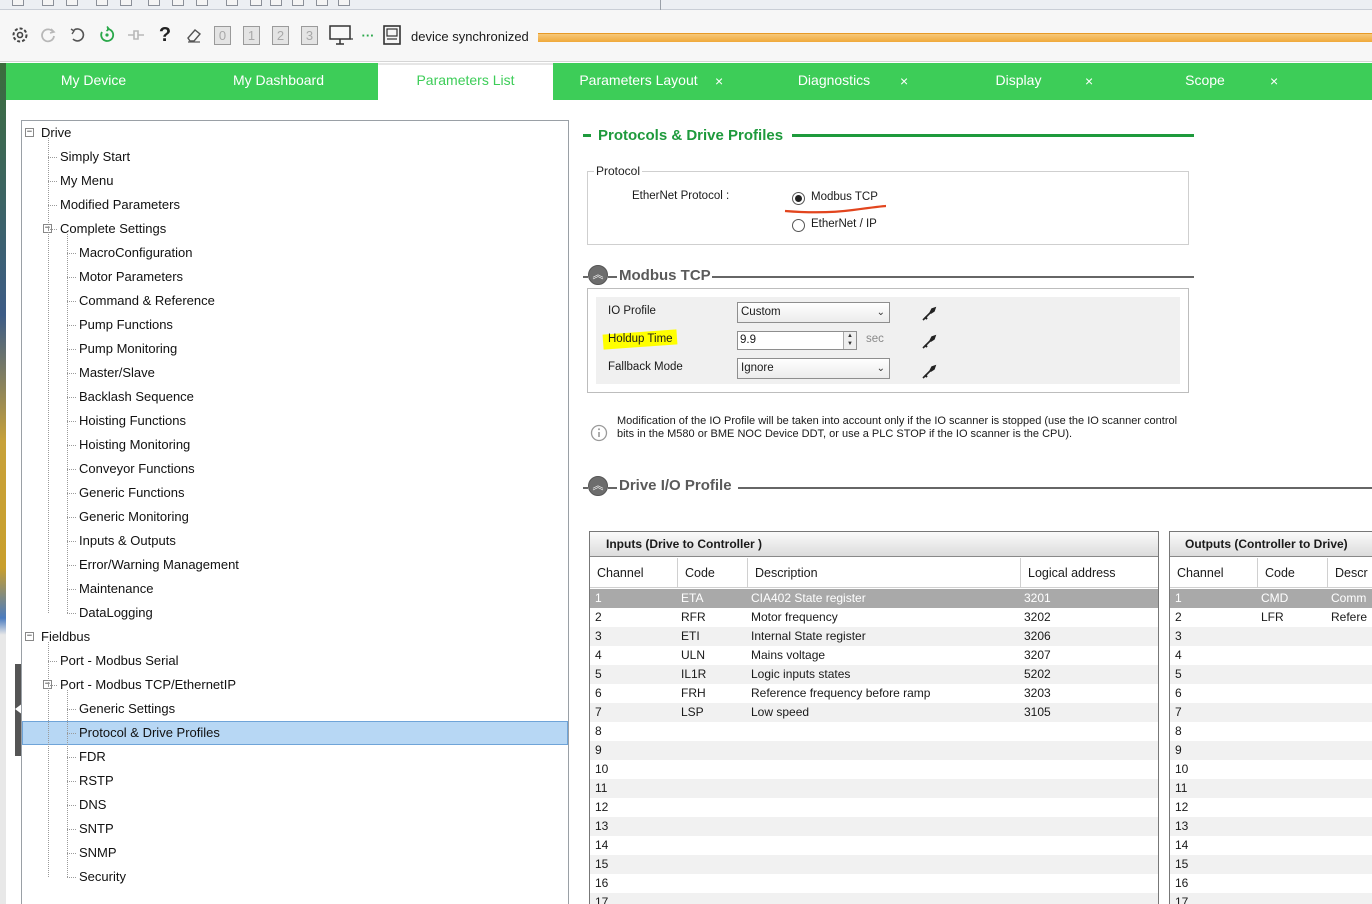  I want to click on tree-item: SNMP, so click(98, 853).